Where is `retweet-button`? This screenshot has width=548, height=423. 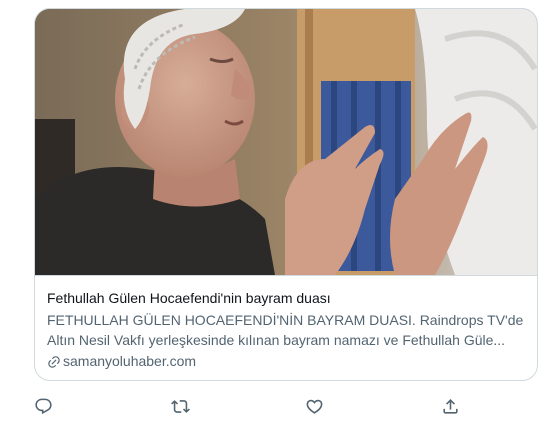
retweet-button is located at coordinates (180, 406).